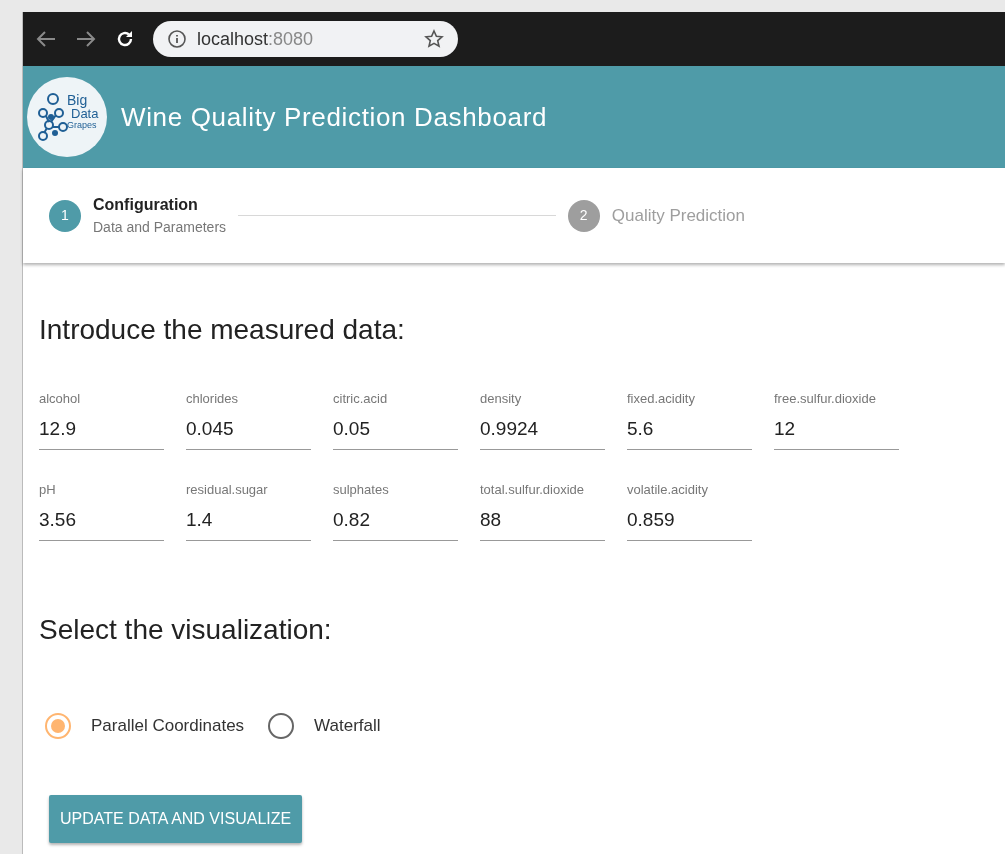 The width and height of the screenshot is (1005, 854). What do you see at coordinates (542, 432) in the screenshot?
I see `input-field: 0.9924` at bounding box center [542, 432].